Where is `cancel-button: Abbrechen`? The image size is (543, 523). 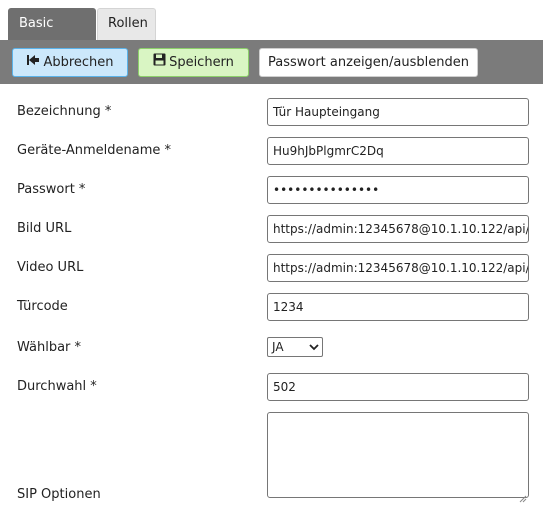
cancel-button: Abbrechen is located at coordinates (70, 62).